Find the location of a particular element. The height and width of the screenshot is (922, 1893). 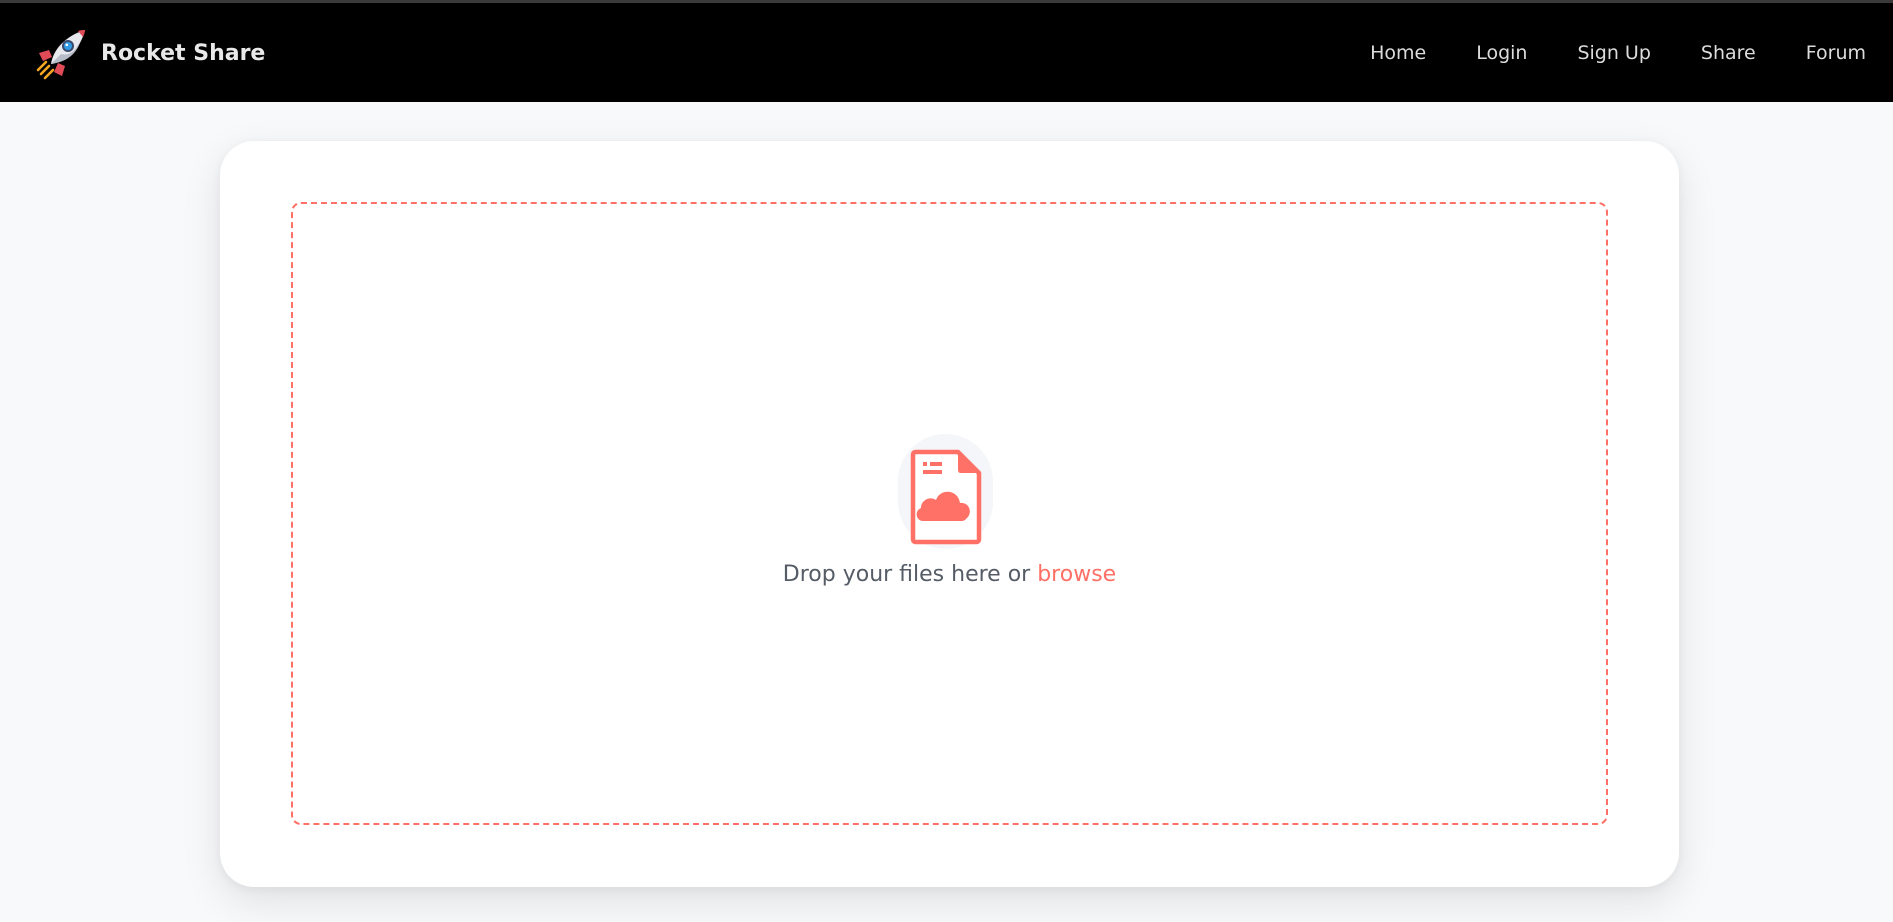

brand-name: Rocket Share is located at coordinates (183, 53).